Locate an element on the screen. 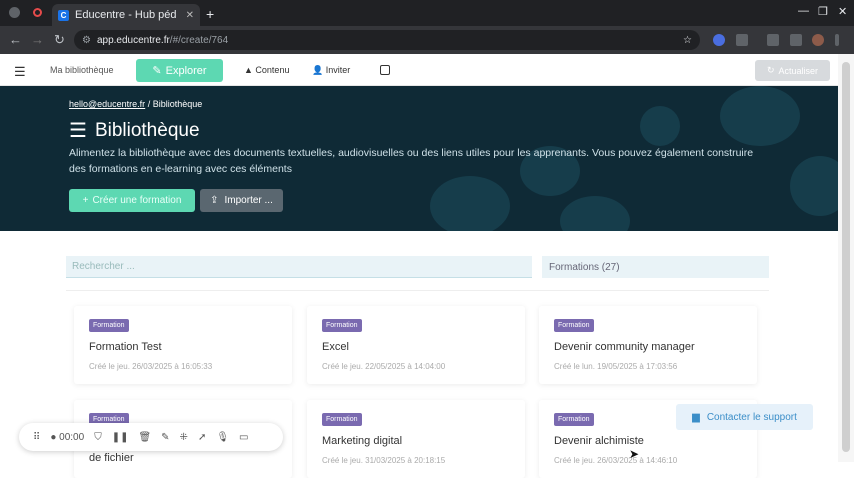  card-title: Devenir alchimiste is located at coordinates (599, 441).